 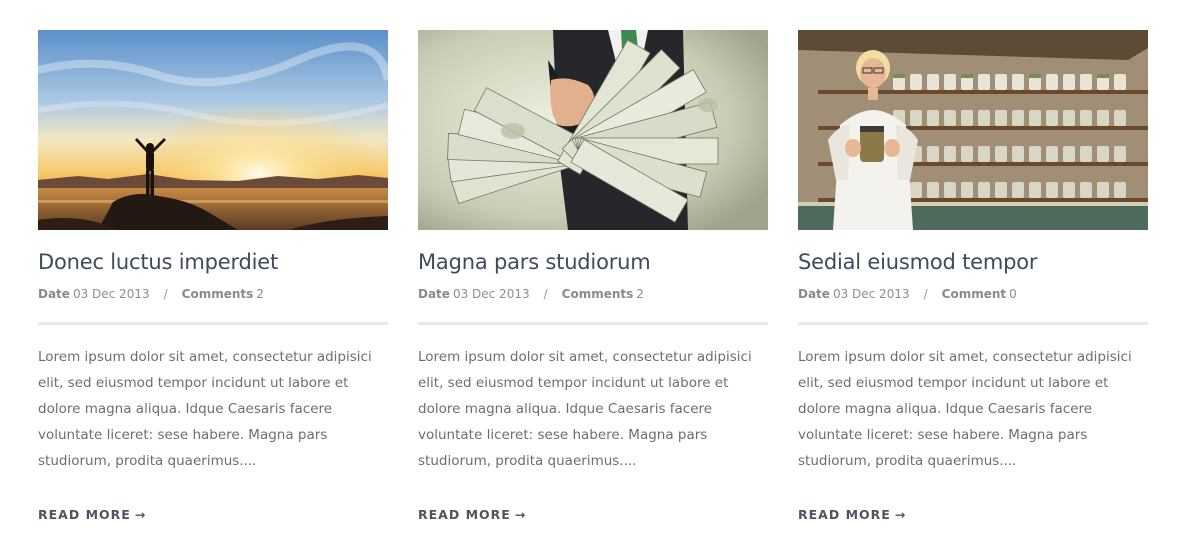 I want to click on post-title: Magna pars studiorum, so click(x=593, y=262).